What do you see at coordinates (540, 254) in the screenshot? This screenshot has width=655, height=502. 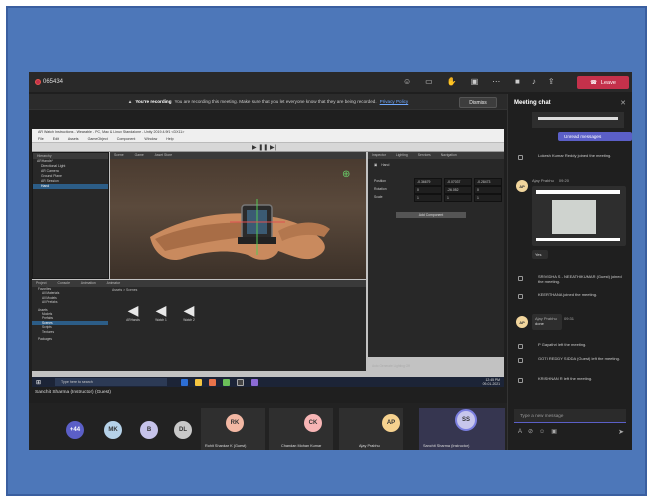 I see `short-reply: Yes` at bounding box center [540, 254].